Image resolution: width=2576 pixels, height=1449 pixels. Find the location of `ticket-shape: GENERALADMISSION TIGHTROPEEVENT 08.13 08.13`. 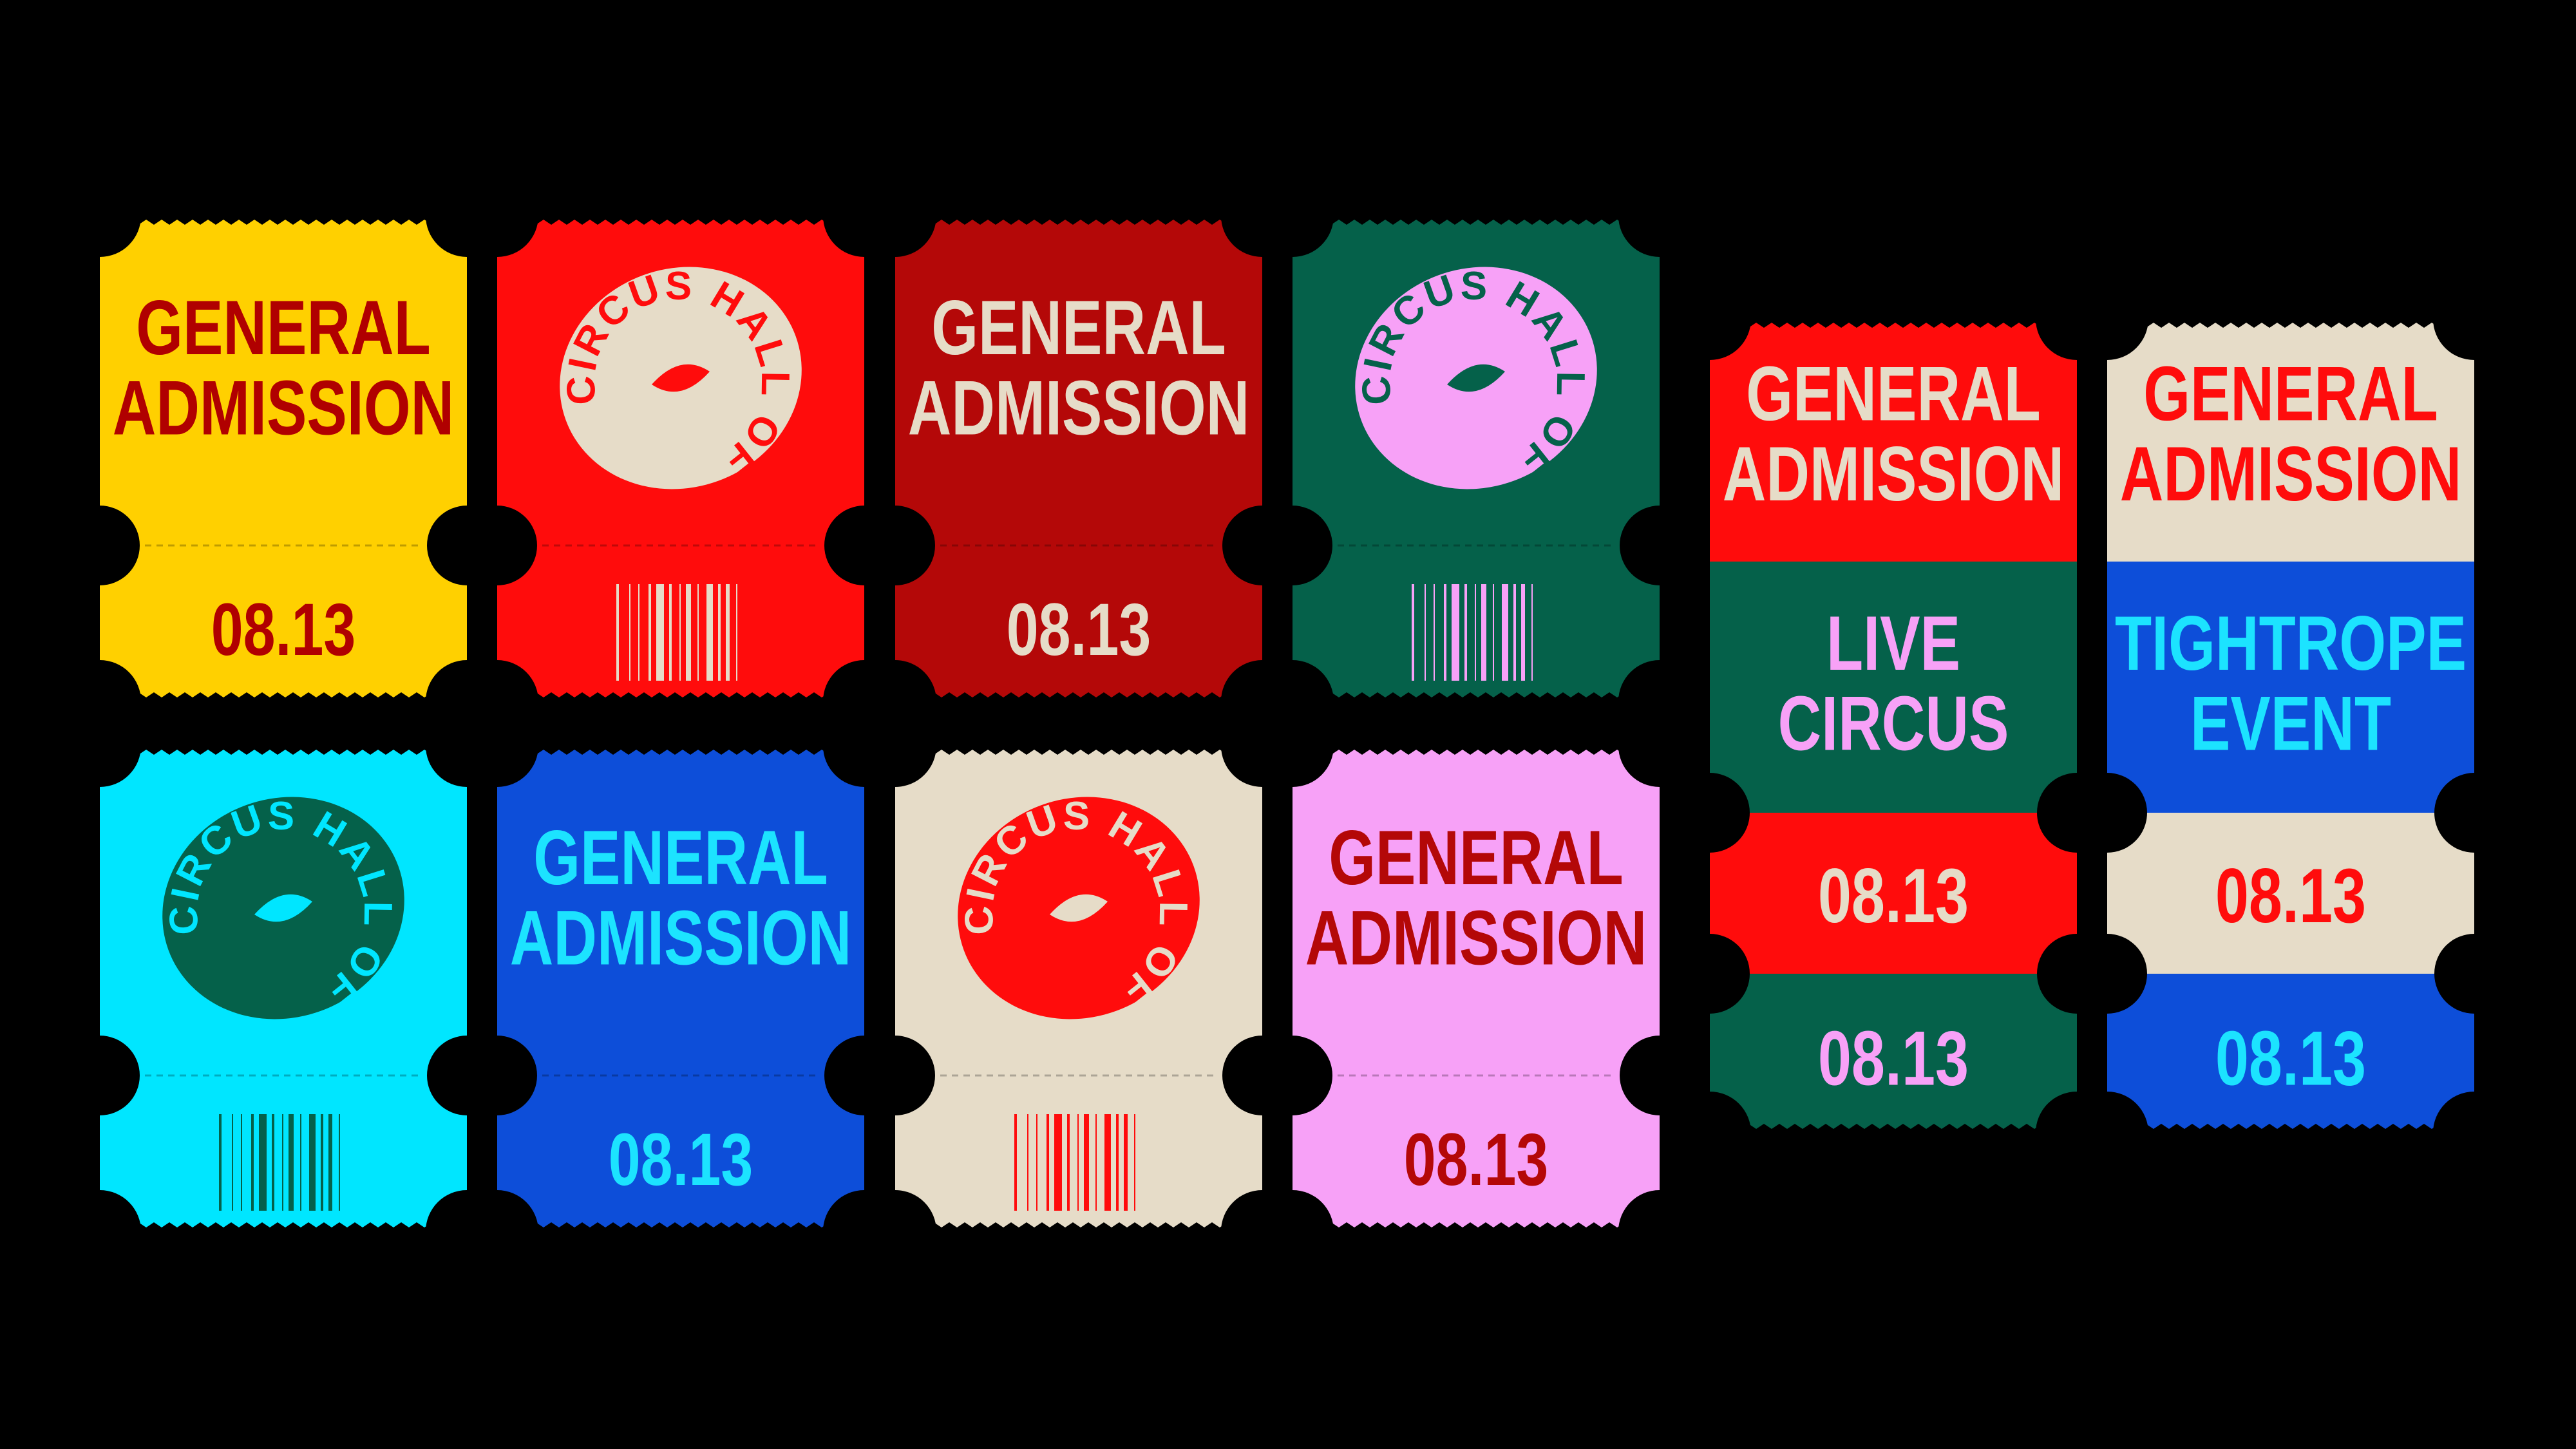

ticket-shape: GENERALADMISSION TIGHTROPEEVENT 08.13 08.13 is located at coordinates (2291, 726).